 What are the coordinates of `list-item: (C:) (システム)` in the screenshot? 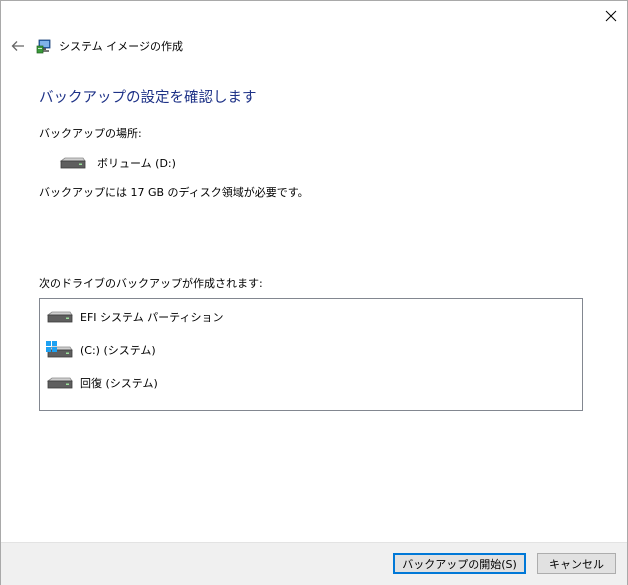 It's located at (101, 350).